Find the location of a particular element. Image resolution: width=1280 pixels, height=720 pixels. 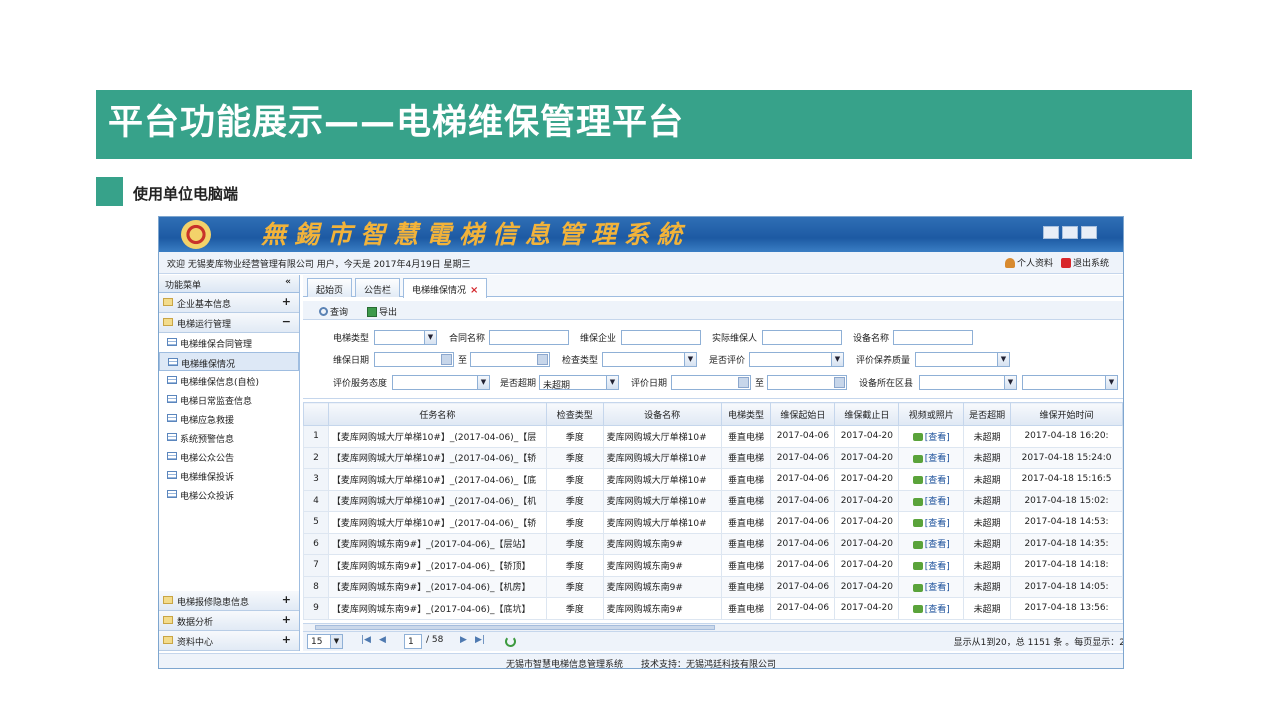

horizontal-scrollbar is located at coordinates (713, 627).